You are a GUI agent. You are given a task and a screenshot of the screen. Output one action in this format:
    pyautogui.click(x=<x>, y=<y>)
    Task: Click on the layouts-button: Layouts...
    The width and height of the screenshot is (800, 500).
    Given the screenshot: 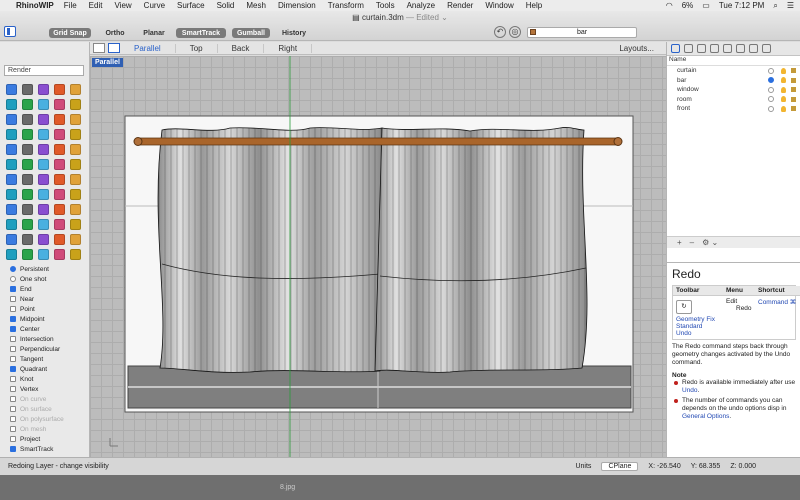 What is the action you would take?
    pyautogui.click(x=636, y=48)
    